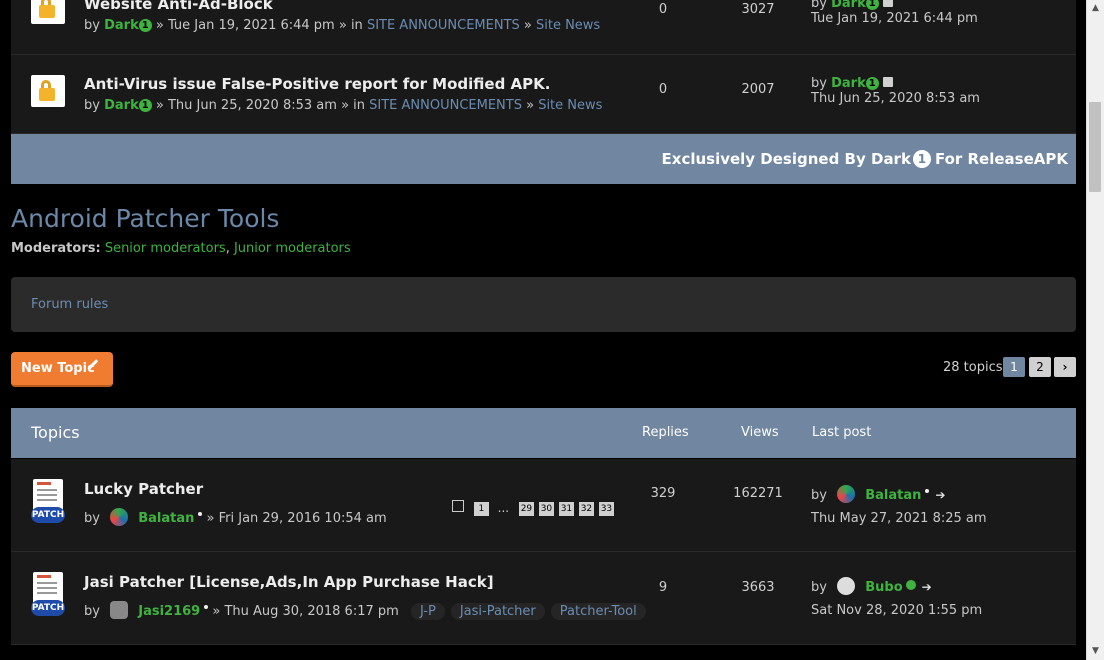 This screenshot has height=660, width=1104. What do you see at coordinates (1095, 330) in the screenshot?
I see `vertical-scrollbar: ▲ ▼` at bounding box center [1095, 330].